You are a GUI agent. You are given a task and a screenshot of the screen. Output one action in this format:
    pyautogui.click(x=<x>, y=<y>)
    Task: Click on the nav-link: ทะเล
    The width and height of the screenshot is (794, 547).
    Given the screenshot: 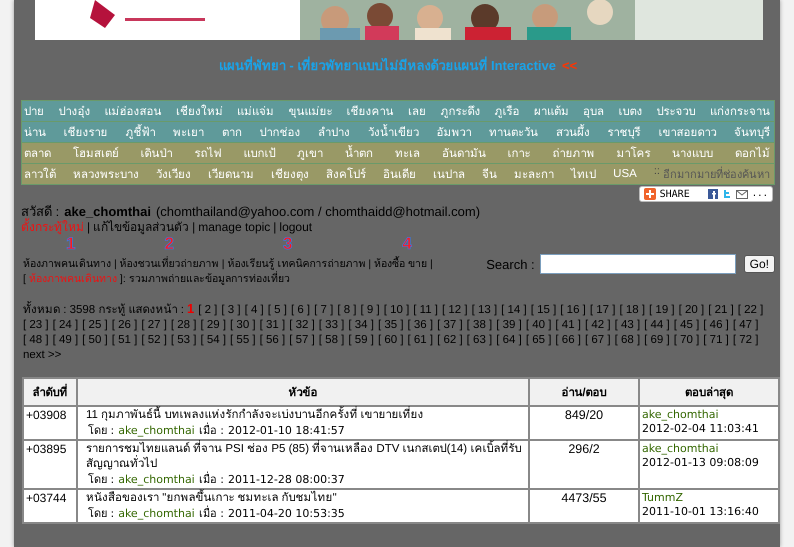 What is the action you would take?
    pyautogui.click(x=407, y=153)
    